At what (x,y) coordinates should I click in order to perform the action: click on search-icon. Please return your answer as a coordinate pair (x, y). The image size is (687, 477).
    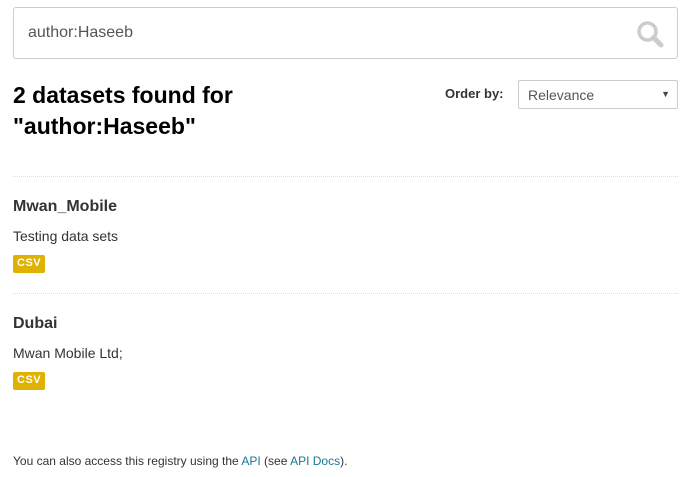
    Looking at the image, I should click on (650, 34).